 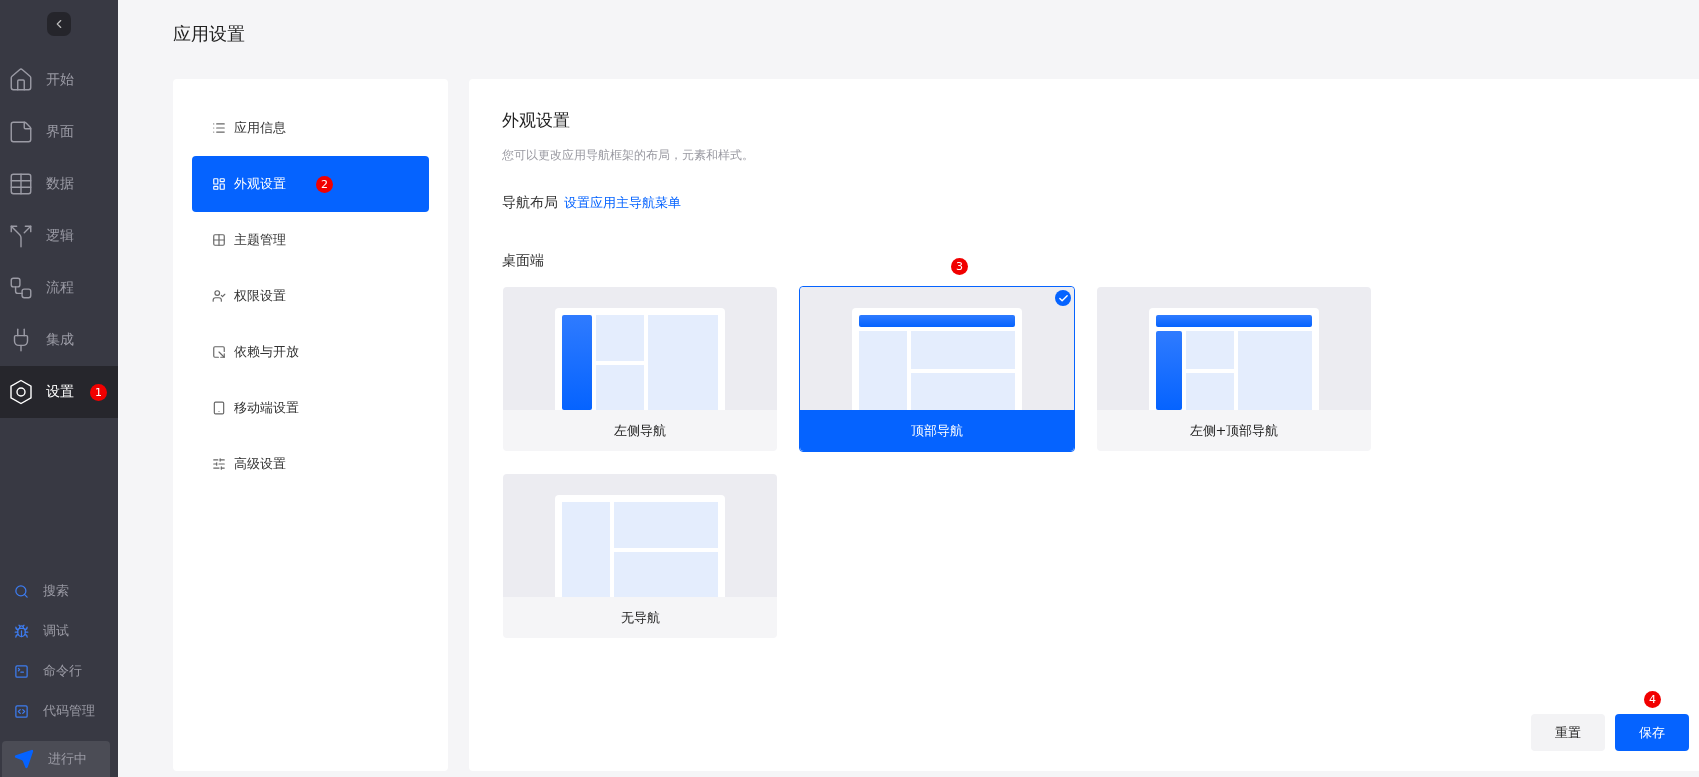 What do you see at coordinates (209, 34) in the screenshot?
I see `page-title: 应用设置` at bounding box center [209, 34].